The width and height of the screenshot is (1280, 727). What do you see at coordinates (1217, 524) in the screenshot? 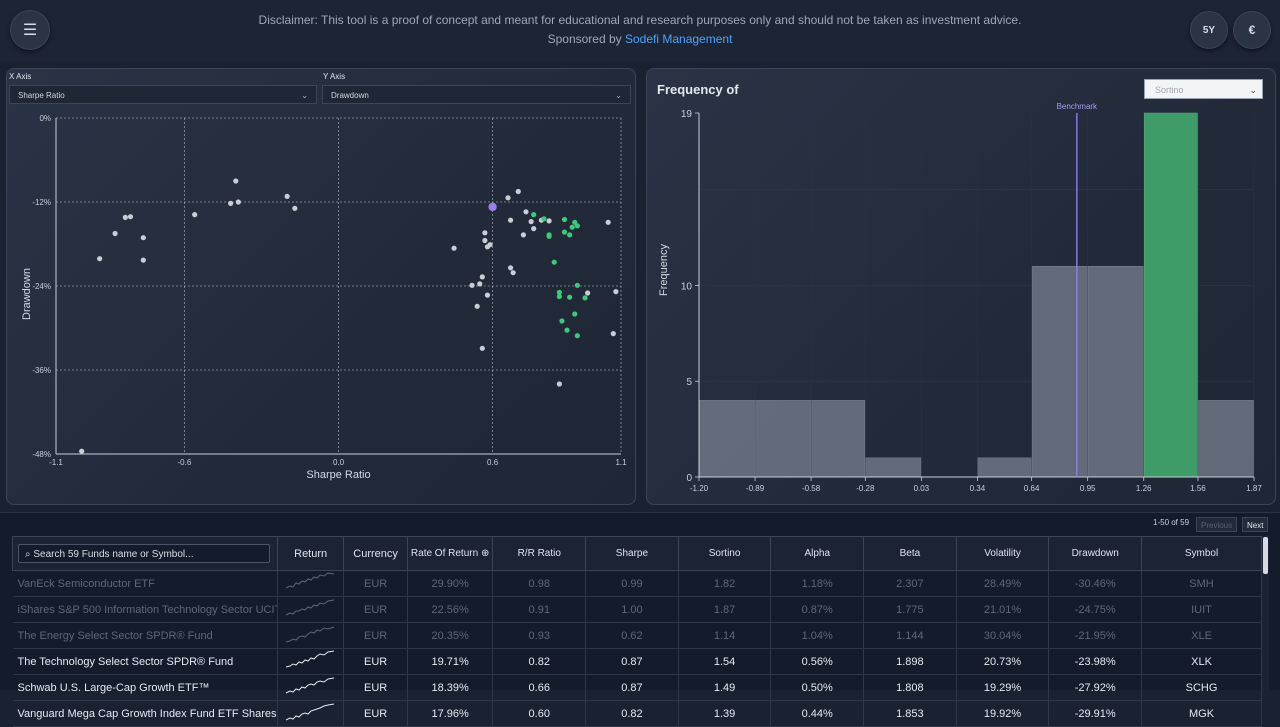
I see `previous-button: Previous` at bounding box center [1217, 524].